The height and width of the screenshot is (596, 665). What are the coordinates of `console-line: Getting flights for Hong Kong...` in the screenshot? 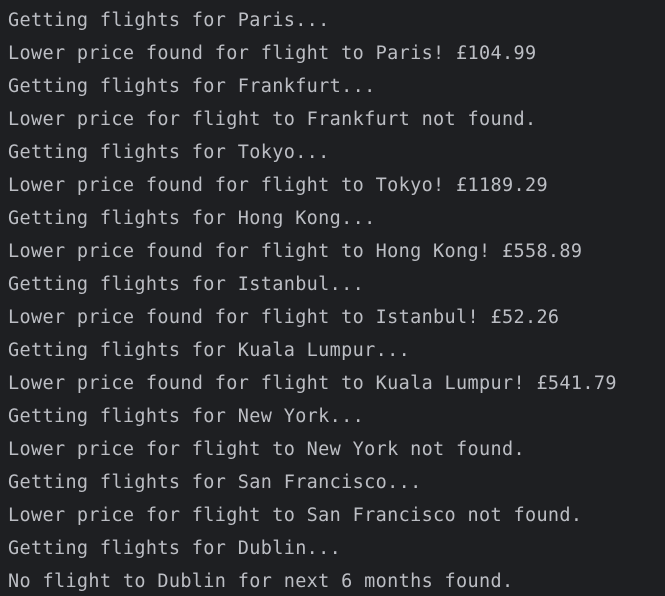 It's located at (192, 218).